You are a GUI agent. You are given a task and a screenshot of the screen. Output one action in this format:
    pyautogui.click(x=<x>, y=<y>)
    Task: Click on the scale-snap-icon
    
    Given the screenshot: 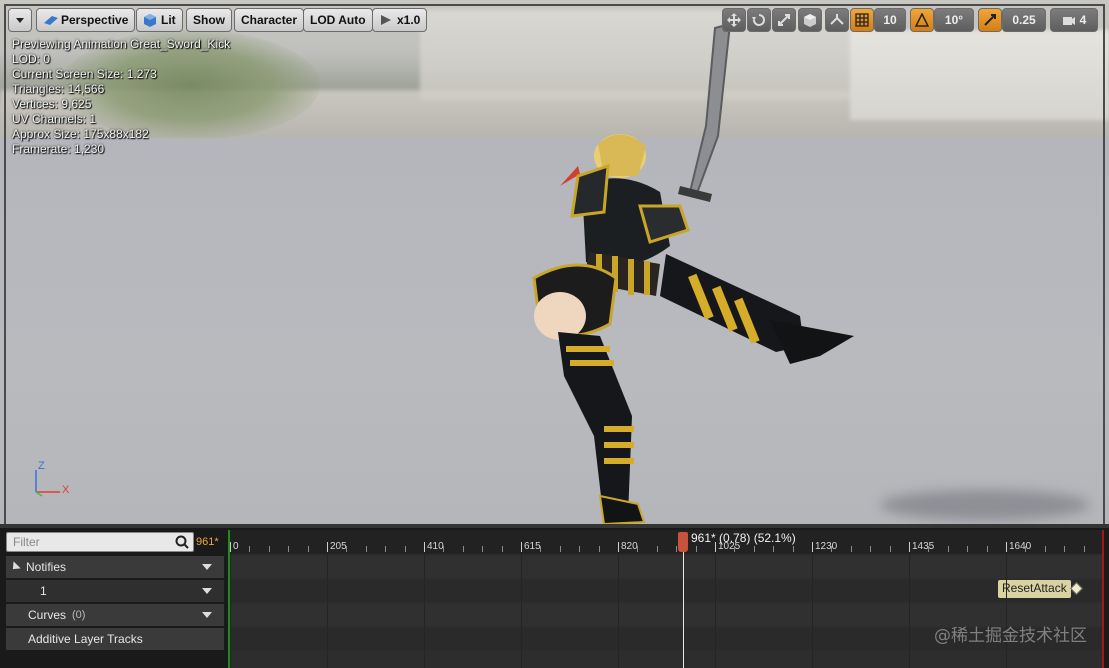 What is the action you would take?
    pyautogui.click(x=990, y=20)
    